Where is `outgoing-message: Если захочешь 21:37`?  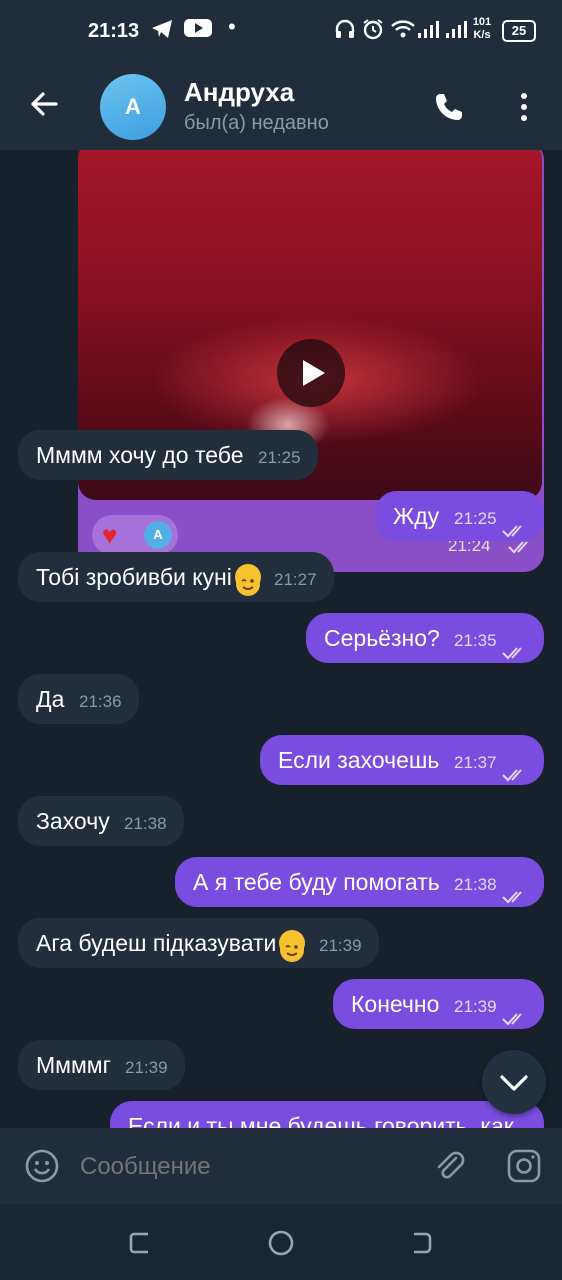
outgoing-message: Если захочешь 21:37 is located at coordinates (402, 760).